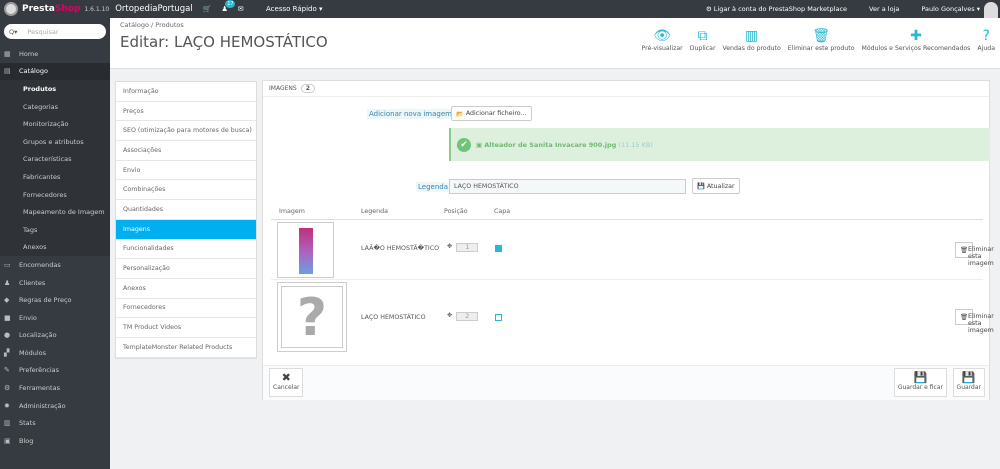  Describe the element at coordinates (56, 9) in the screenshot. I see `prestashop-logo: PrestaShop 1.6.1.10` at that location.